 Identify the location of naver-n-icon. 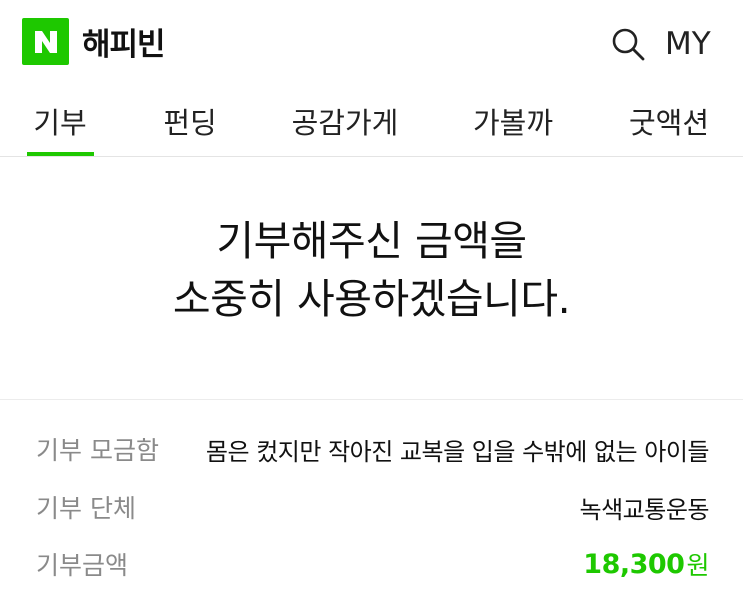
(45, 41).